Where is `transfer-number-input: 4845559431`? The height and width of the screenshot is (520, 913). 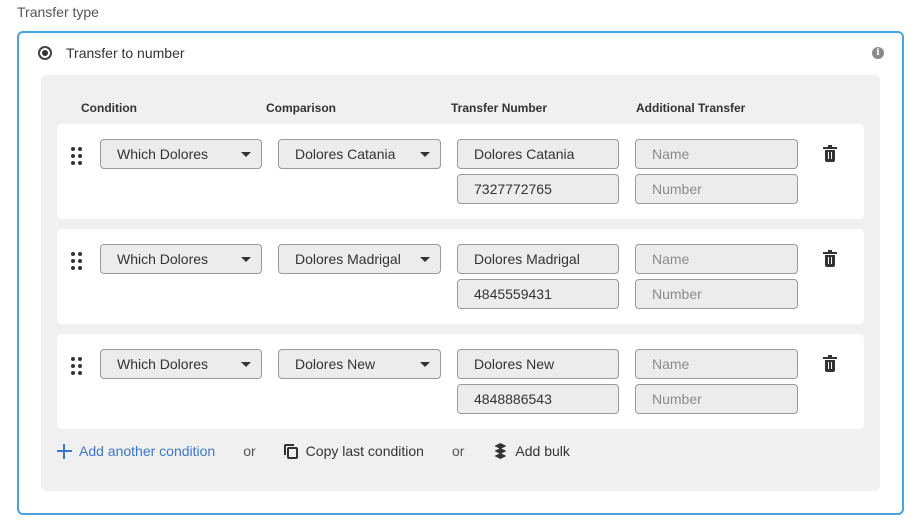 transfer-number-input: 4845559431 is located at coordinates (538, 294).